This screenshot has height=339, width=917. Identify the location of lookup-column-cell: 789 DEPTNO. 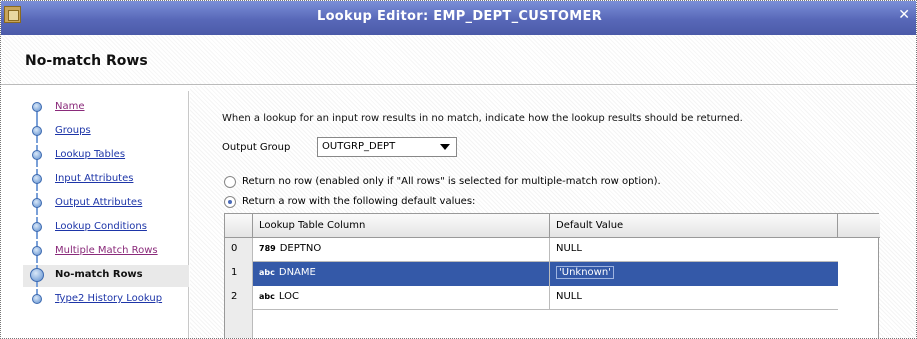
(401, 250).